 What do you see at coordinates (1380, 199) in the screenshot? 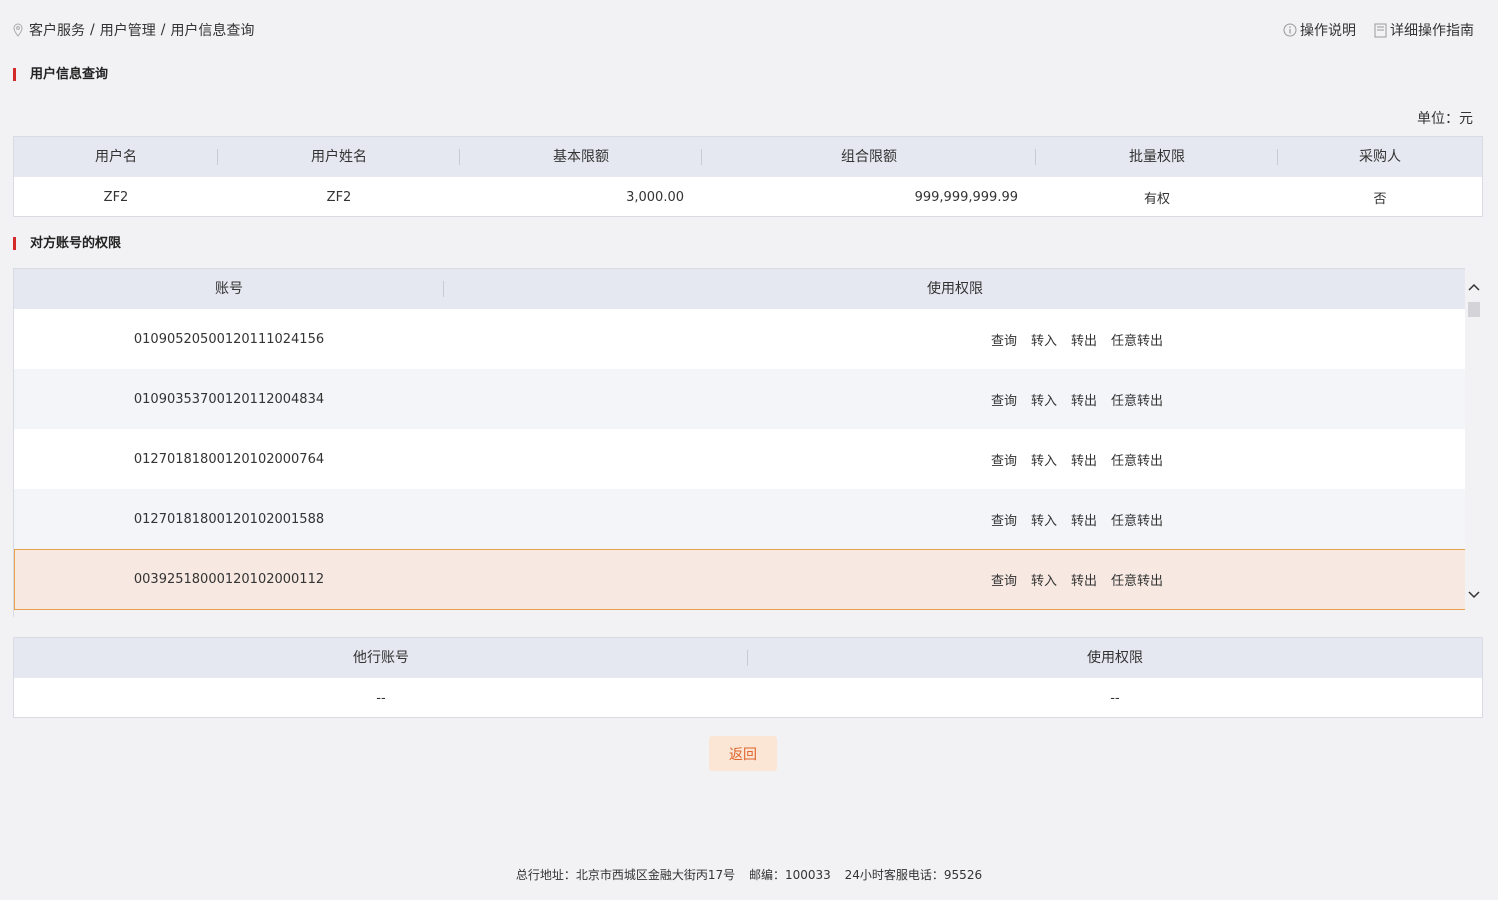
I see `cell-purchaser: 否` at bounding box center [1380, 199].